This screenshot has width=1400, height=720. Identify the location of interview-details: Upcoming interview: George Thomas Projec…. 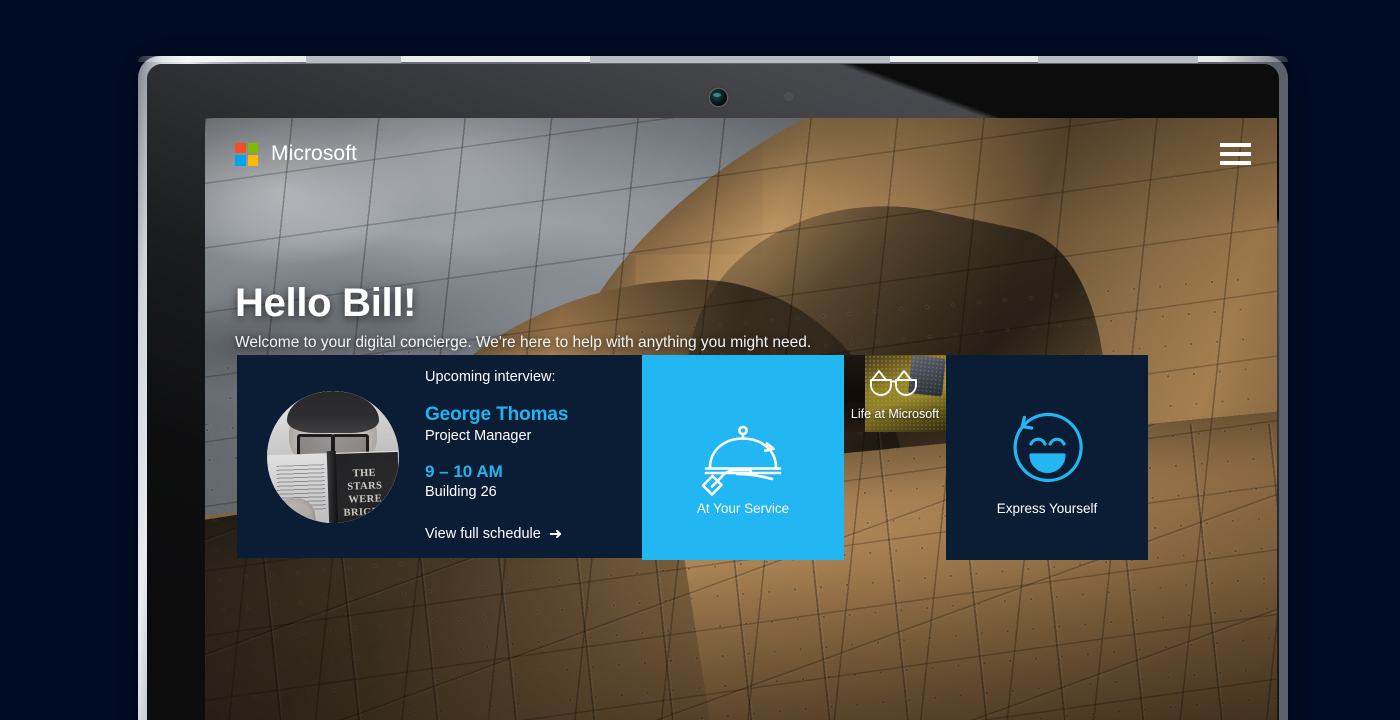
(496, 456).